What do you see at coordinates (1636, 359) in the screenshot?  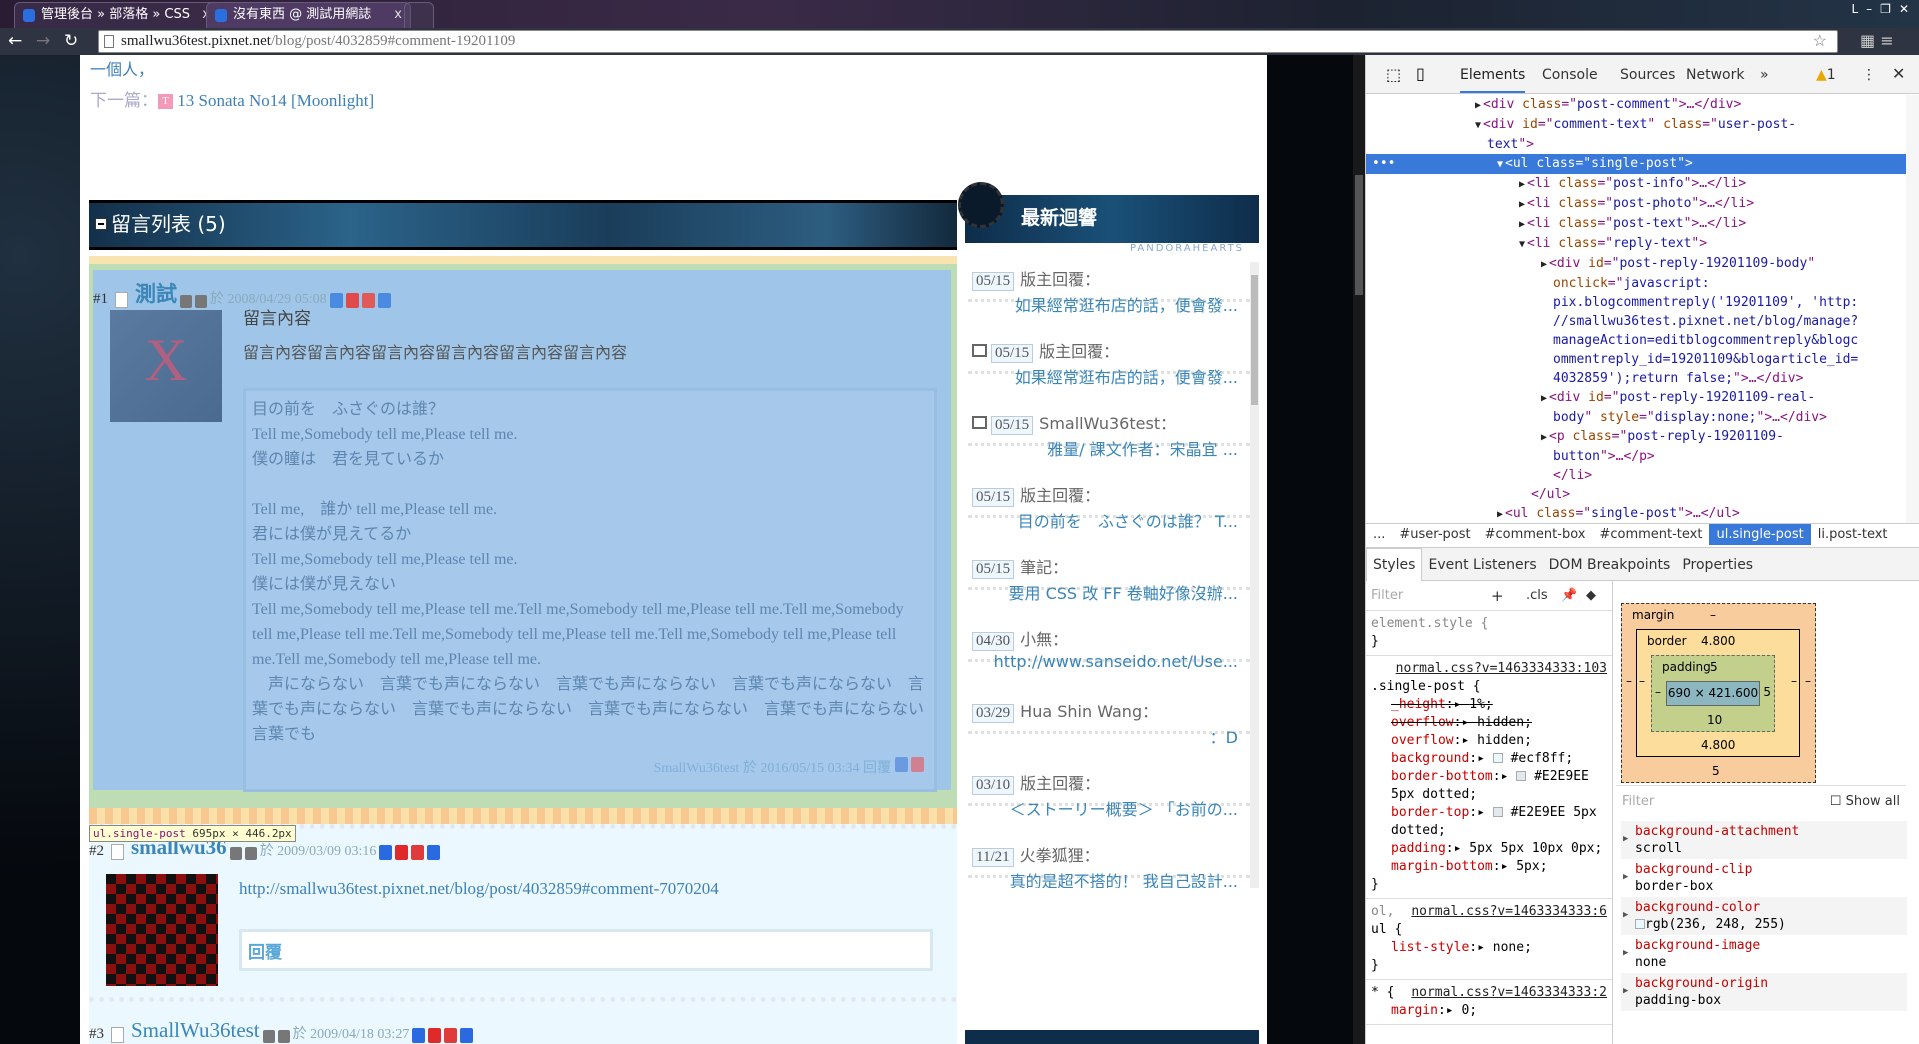 I see `dom-node: ommentreply_id=19201109&blogarticle_id=` at bounding box center [1636, 359].